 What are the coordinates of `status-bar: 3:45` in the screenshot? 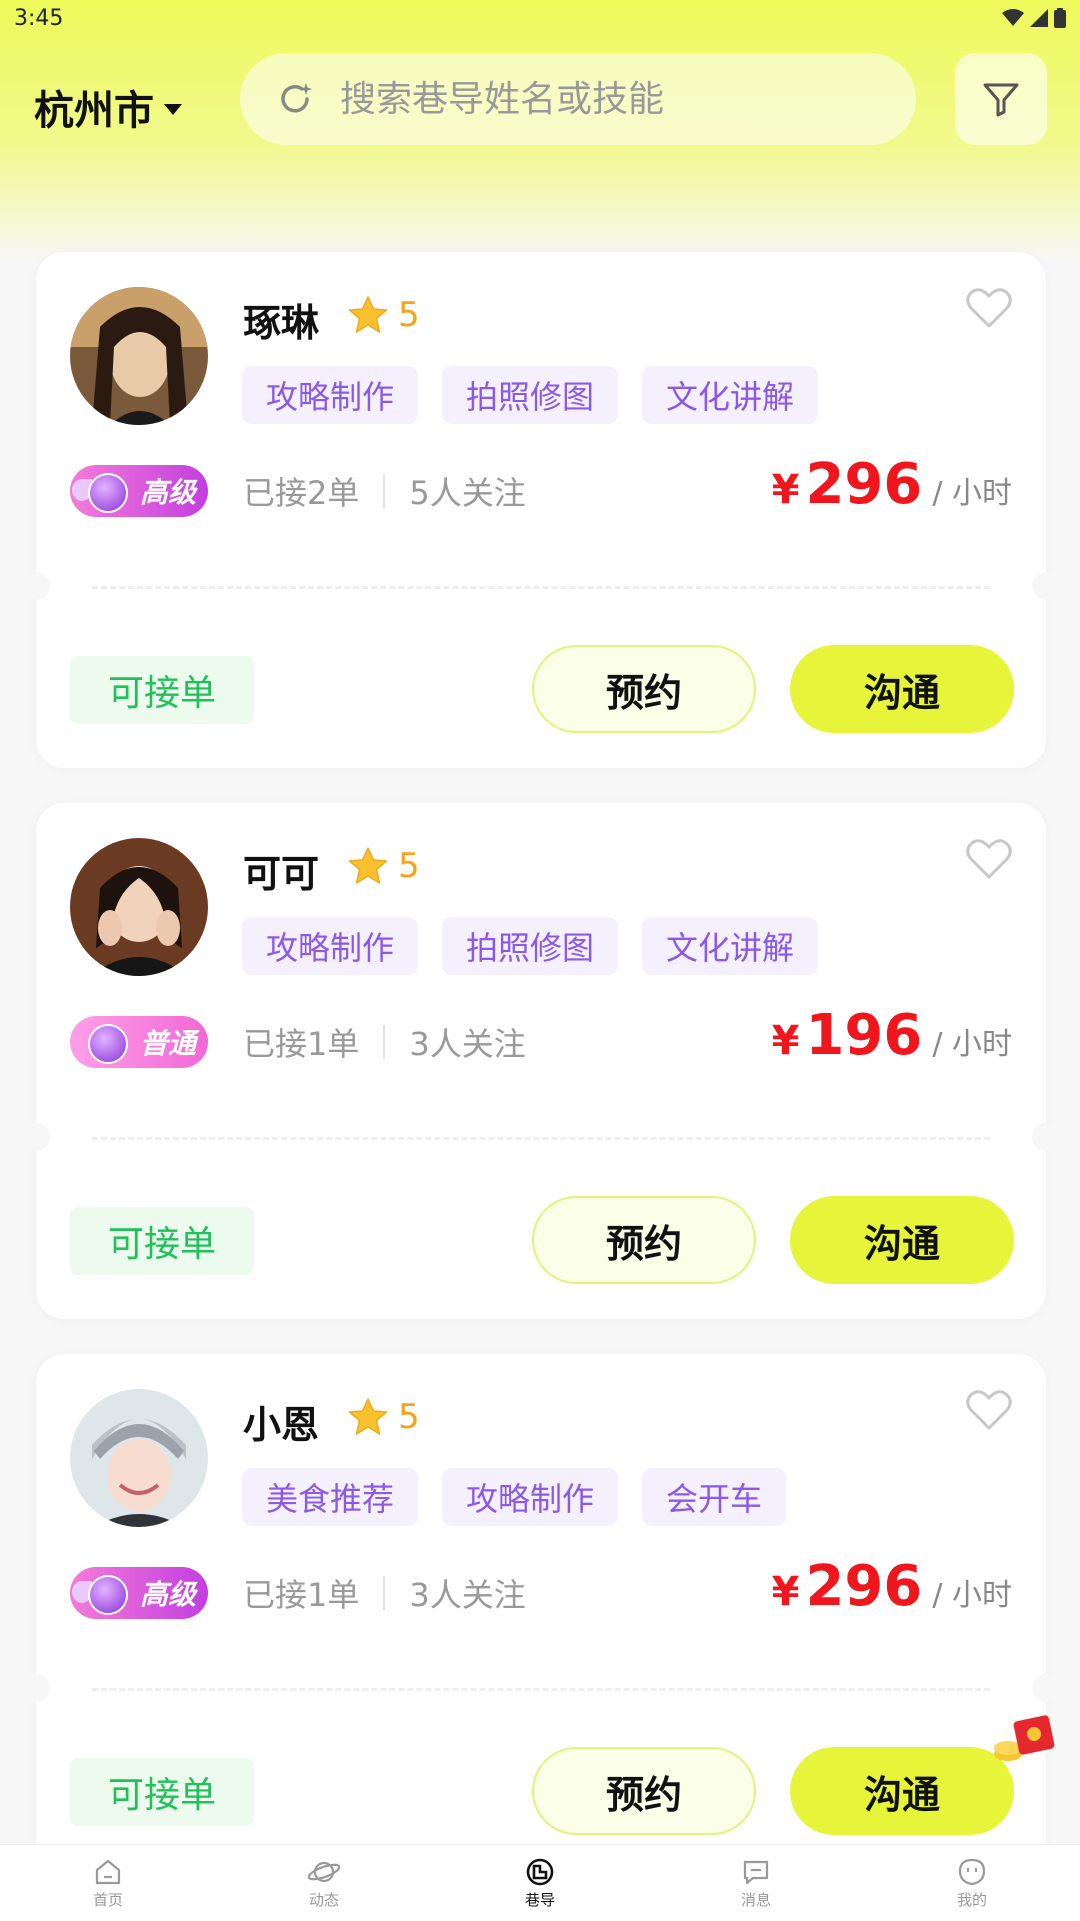 It's located at (540, 18).